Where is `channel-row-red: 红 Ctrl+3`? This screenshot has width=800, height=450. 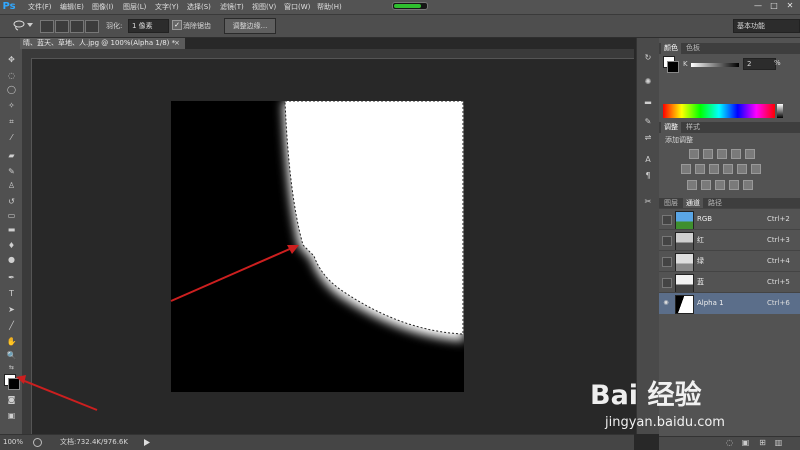
channel-row-red: 红 Ctrl+3 is located at coordinates (729, 240).